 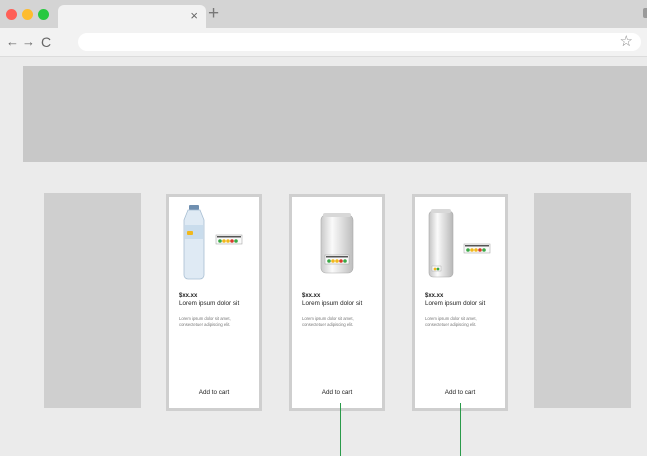 I want to click on close-window-button, so click(x=11, y=14).